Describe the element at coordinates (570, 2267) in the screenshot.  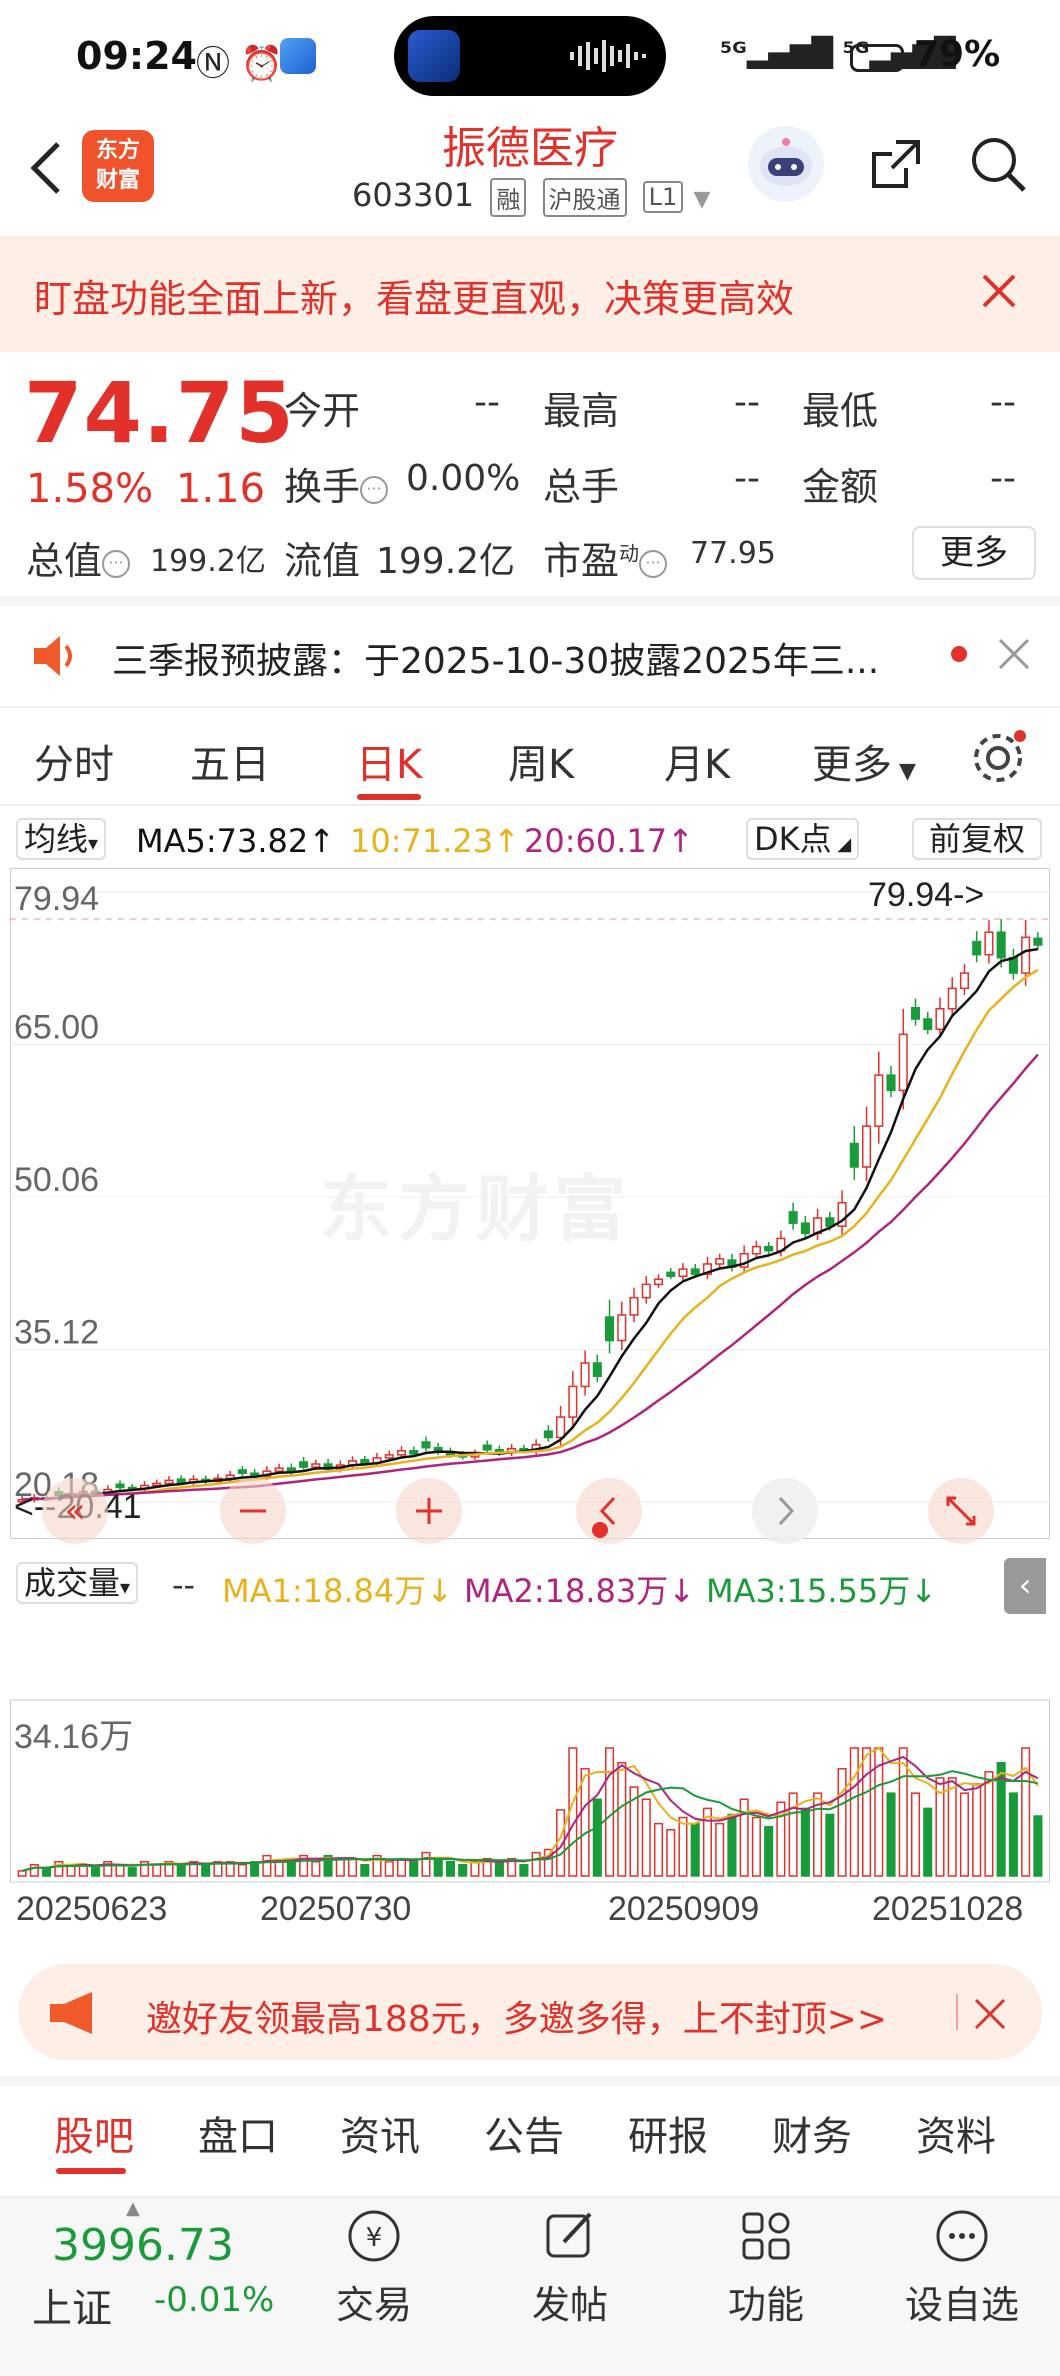
I see `nav-post: 发帖` at that location.